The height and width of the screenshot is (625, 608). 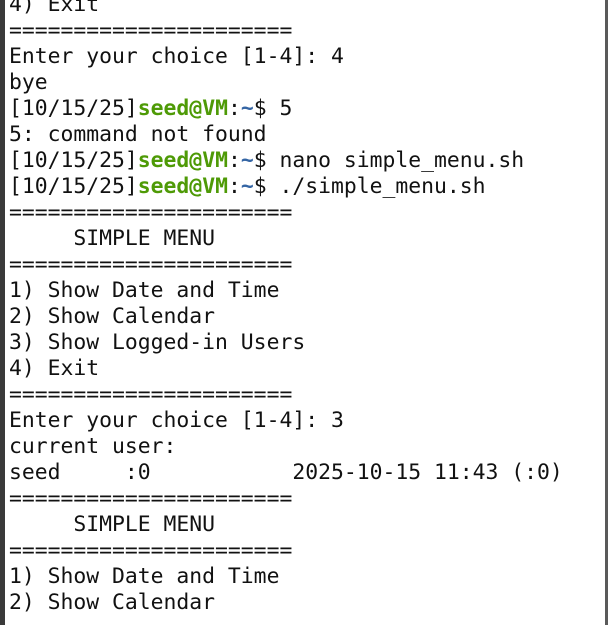 What do you see at coordinates (93, 446) in the screenshot?
I see `output-line: current user:` at bounding box center [93, 446].